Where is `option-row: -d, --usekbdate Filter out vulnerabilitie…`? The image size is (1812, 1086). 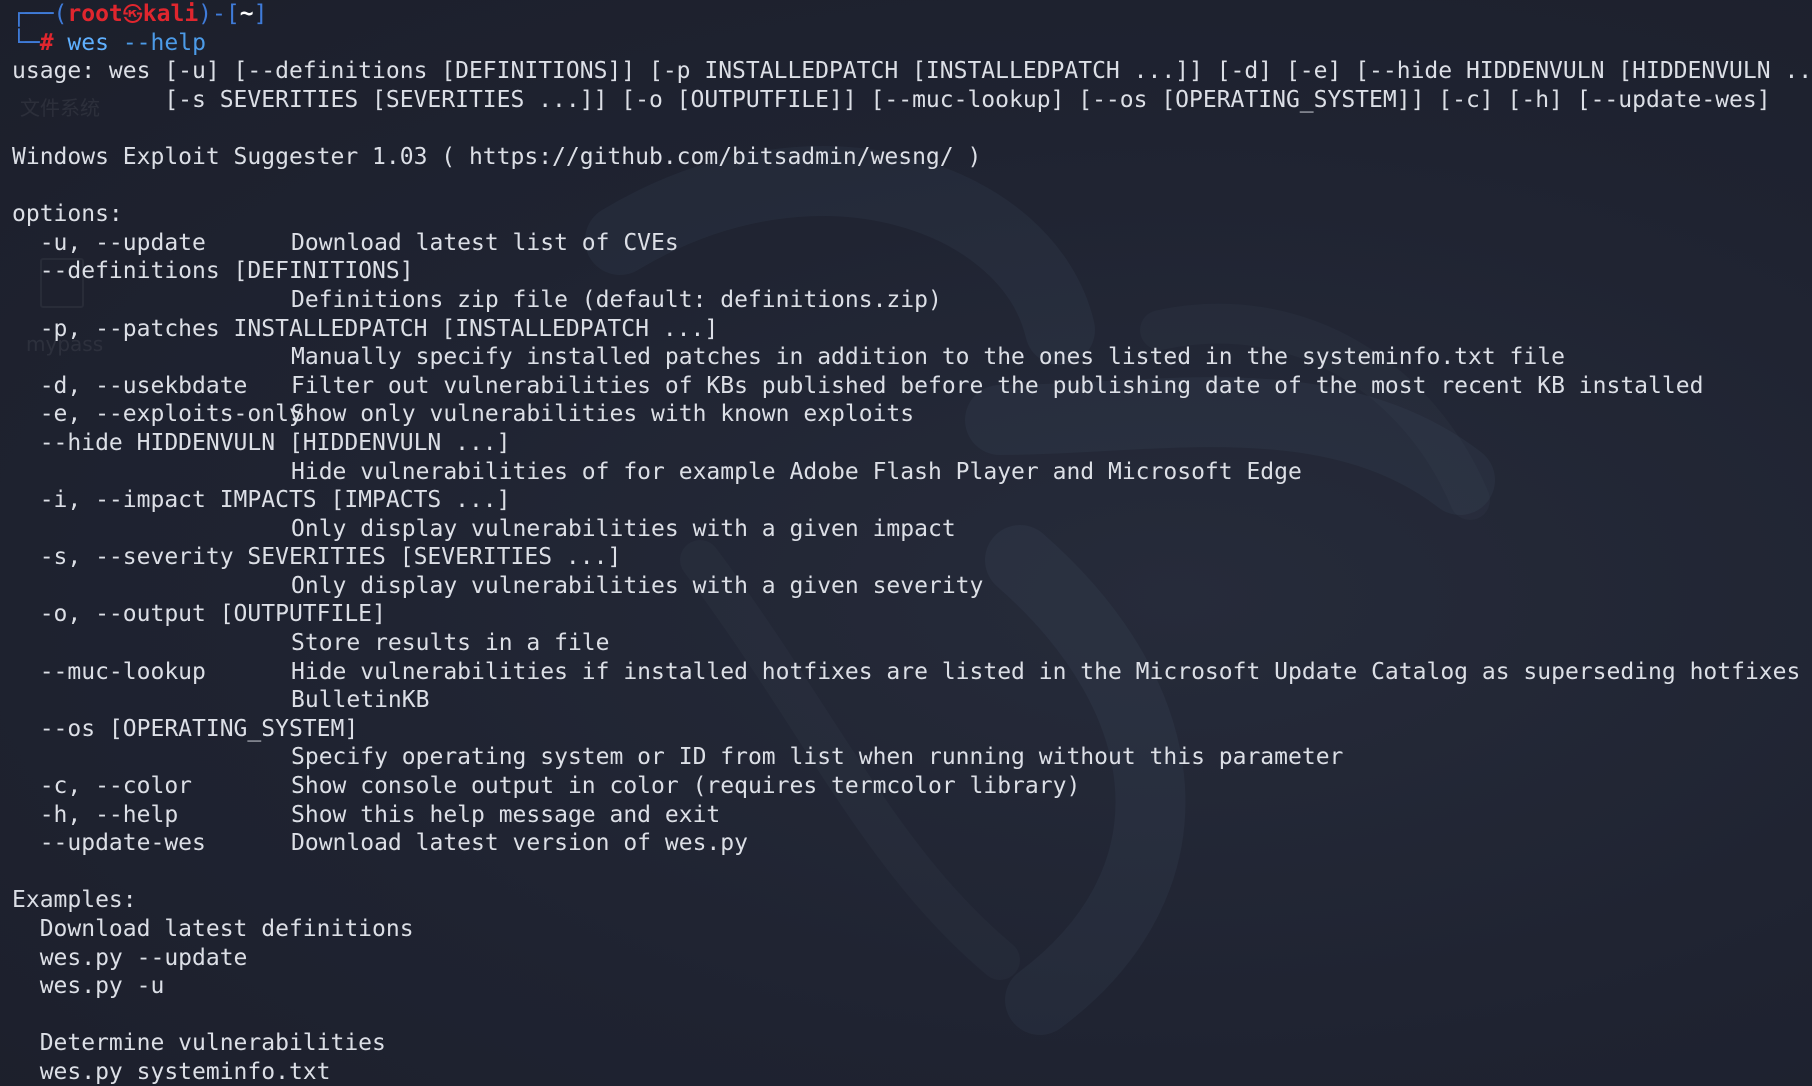 option-row: -d, --usekbdate Filter out vulnerabilitie… is located at coordinates (912, 386).